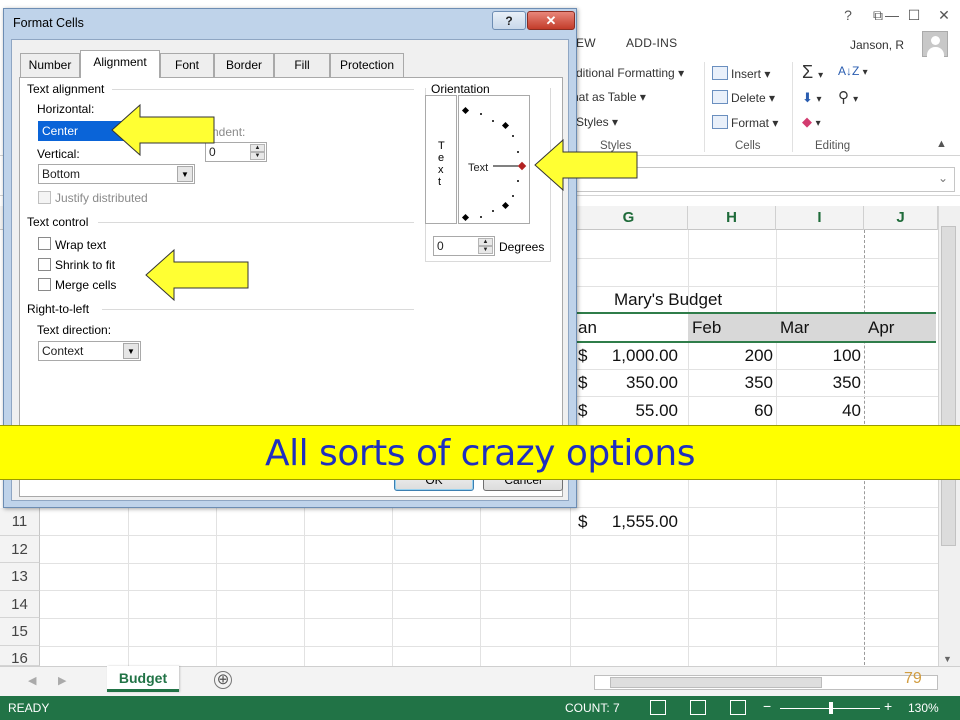 Image resolution: width=960 pixels, height=720 pixels. What do you see at coordinates (44, 264) in the screenshot?
I see `shrink-to-fit-checkbox` at bounding box center [44, 264].